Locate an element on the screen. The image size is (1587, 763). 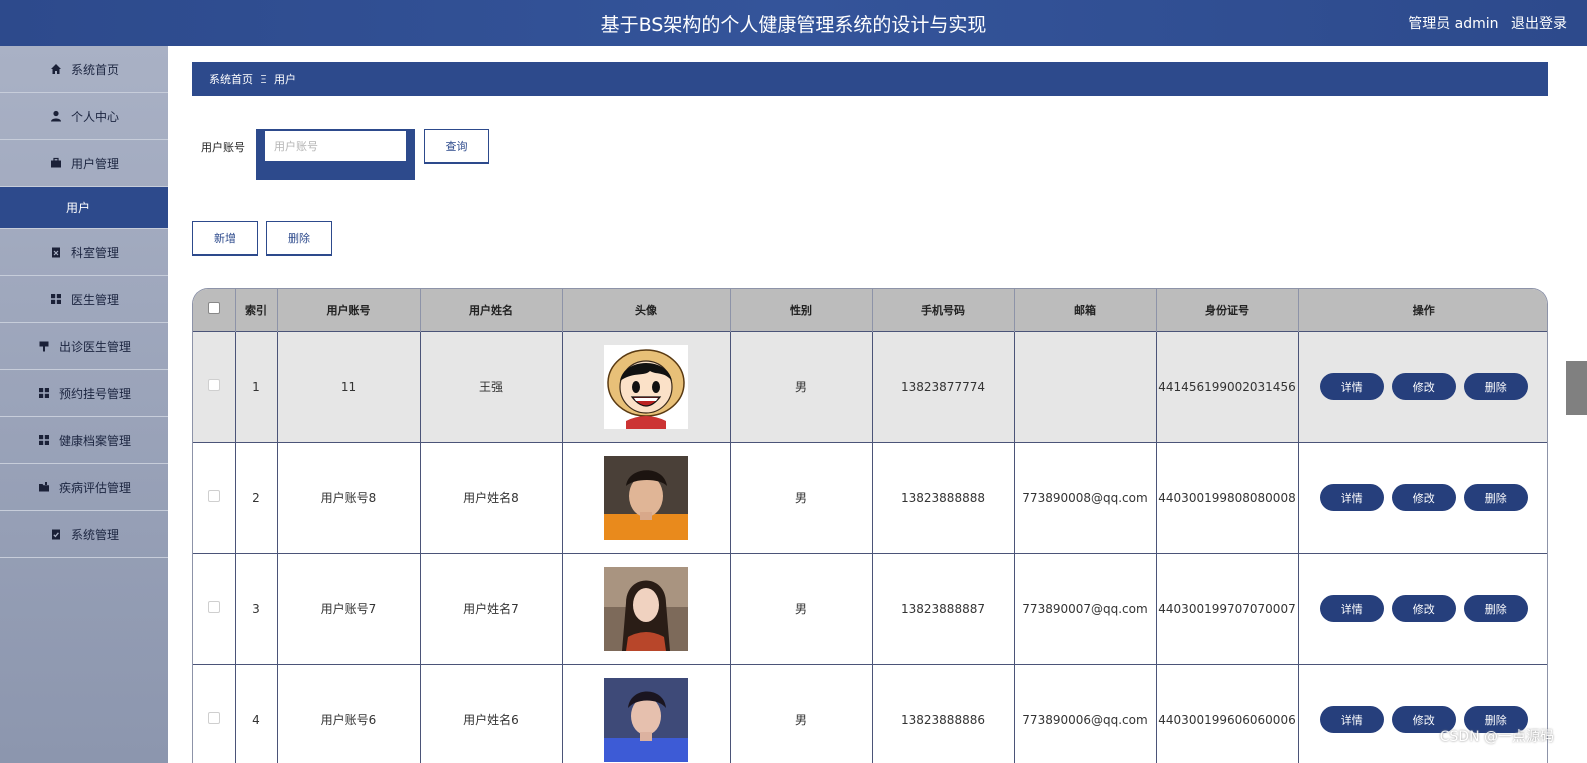
delete-button: 删除 is located at coordinates (299, 238).